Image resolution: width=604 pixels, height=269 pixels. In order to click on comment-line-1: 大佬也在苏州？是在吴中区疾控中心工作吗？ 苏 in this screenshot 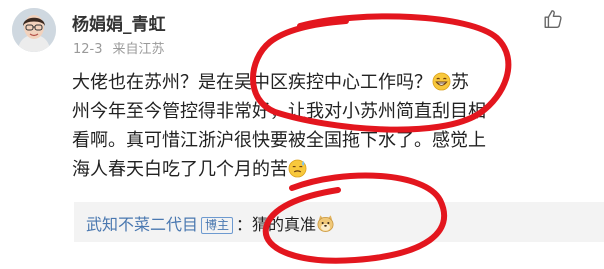, I will do `click(270, 82)`.